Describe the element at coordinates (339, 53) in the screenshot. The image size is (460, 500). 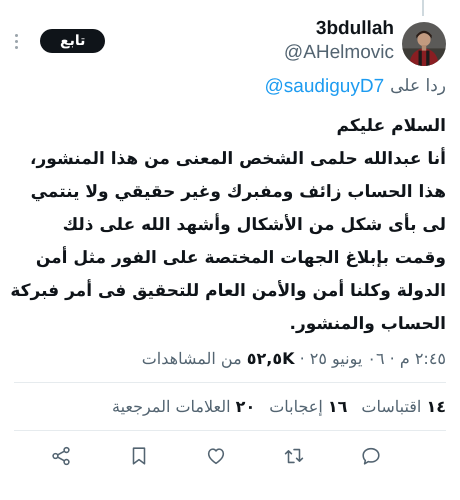
I see `author-handle: @AHelmovic` at that location.